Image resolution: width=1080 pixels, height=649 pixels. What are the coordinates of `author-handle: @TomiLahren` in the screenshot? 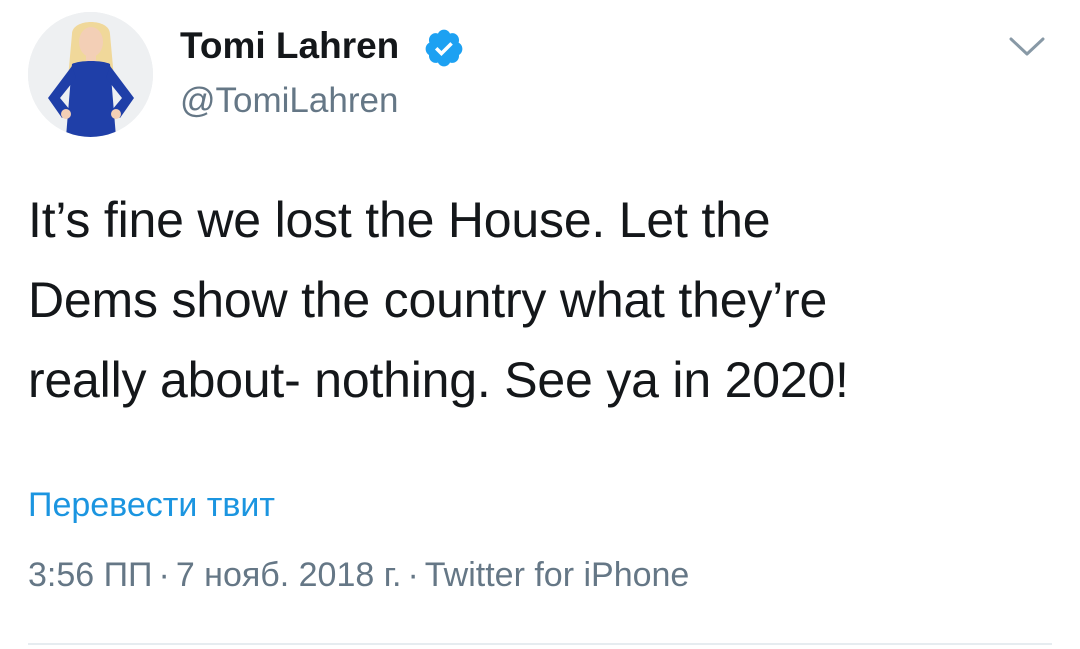 It's located at (289, 101).